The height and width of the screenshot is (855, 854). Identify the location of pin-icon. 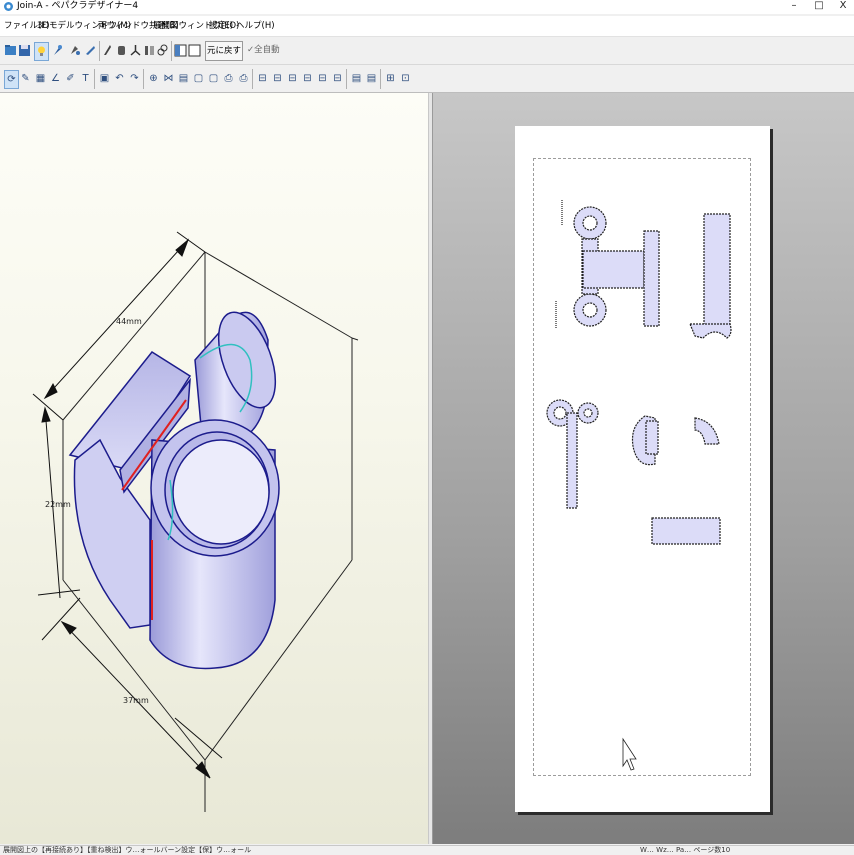
(57, 50).